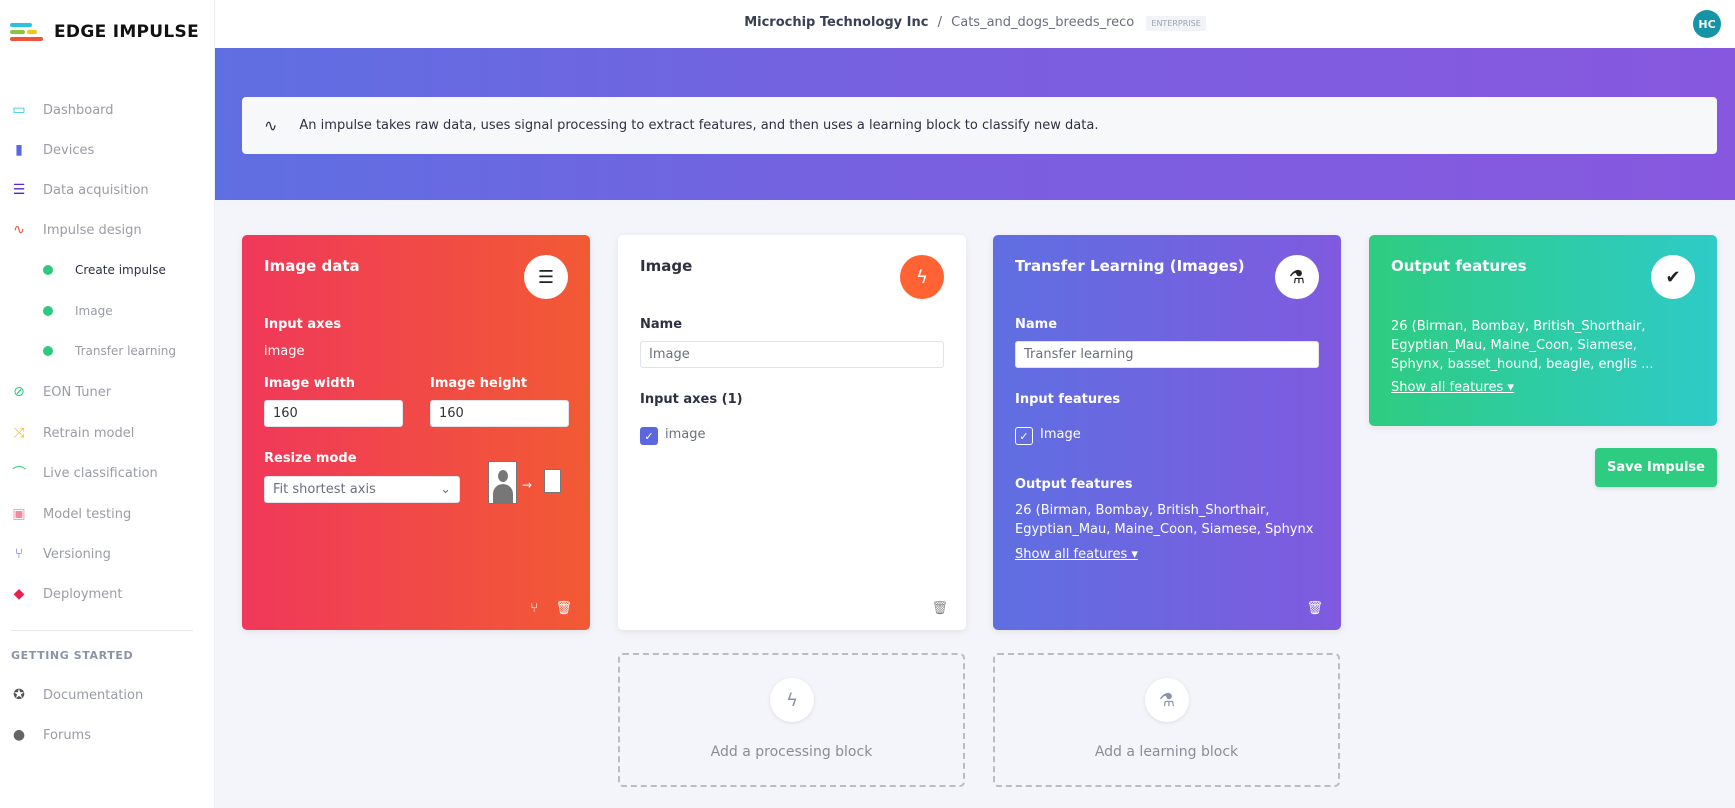  I want to click on axis-checkbox: ✓, so click(649, 436).